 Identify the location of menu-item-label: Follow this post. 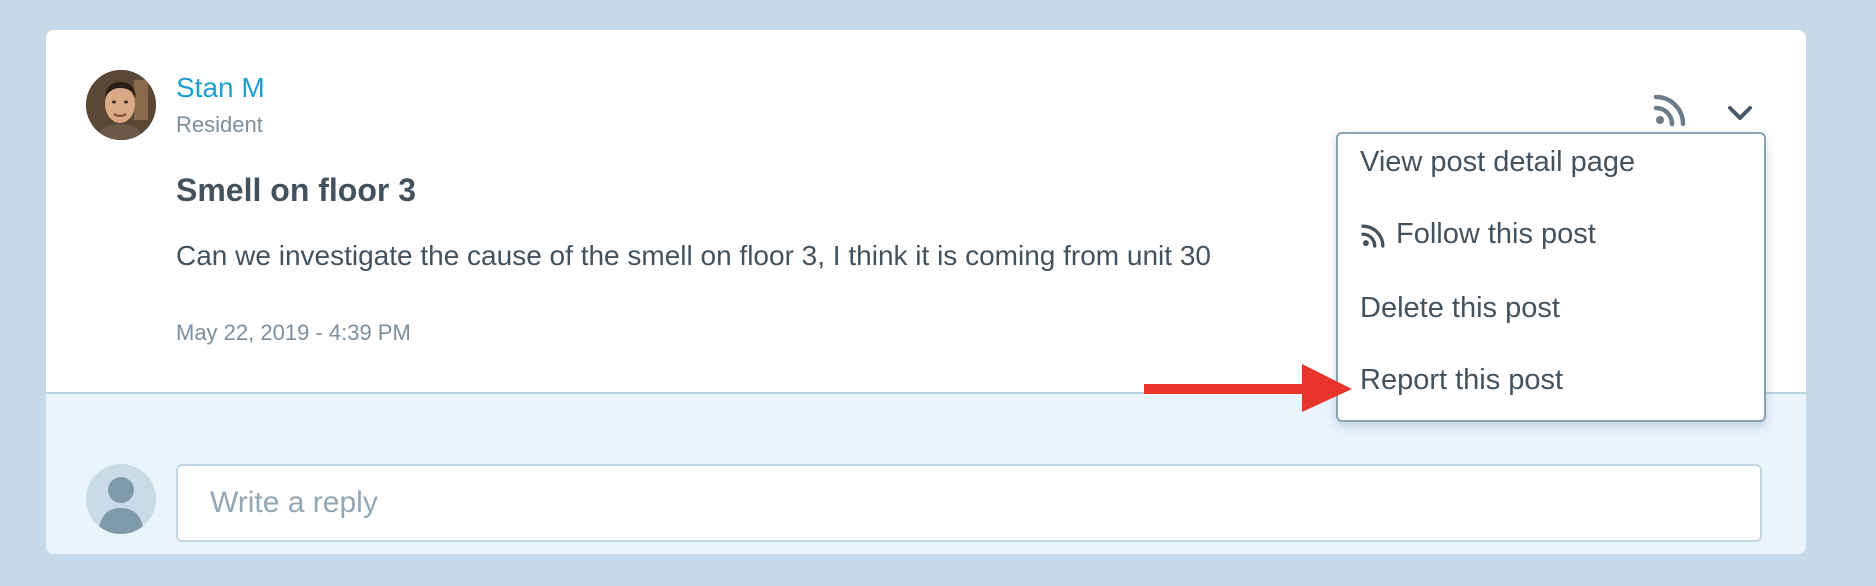
(1496, 234).